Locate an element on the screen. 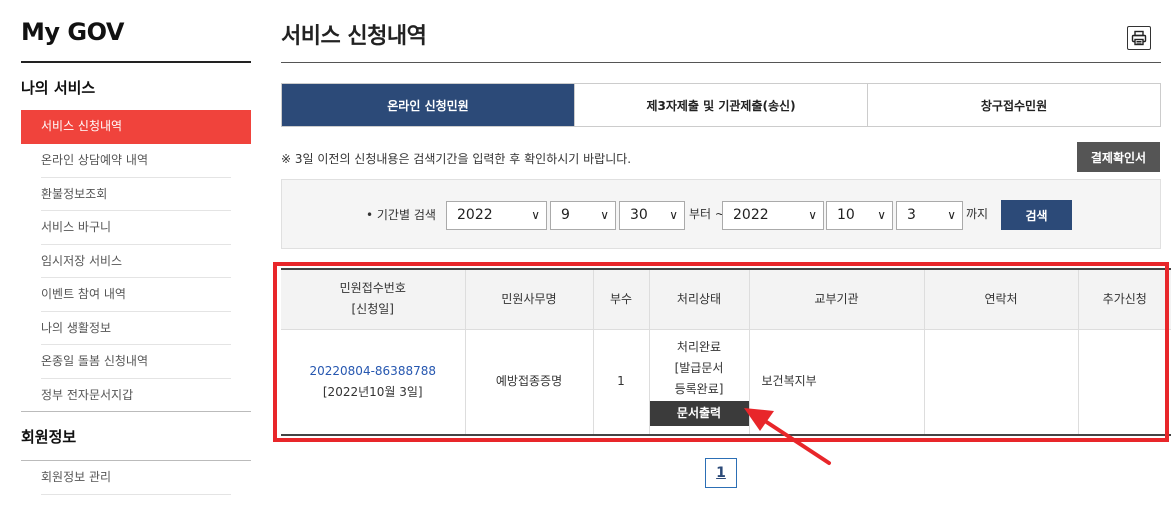 This screenshot has width=1176, height=505. notice-text: ※ 3일 이전의 신청내용은 검색기간을 입력한 후 확인하시기 바랍니다. is located at coordinates (456, 159).